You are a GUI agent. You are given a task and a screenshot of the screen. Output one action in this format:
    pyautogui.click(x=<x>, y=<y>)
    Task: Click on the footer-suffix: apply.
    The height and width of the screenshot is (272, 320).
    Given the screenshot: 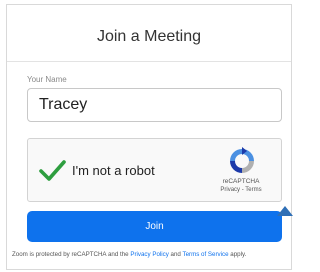 What is the action you would take?
    pyautogui.click(x=237, y=254)
    